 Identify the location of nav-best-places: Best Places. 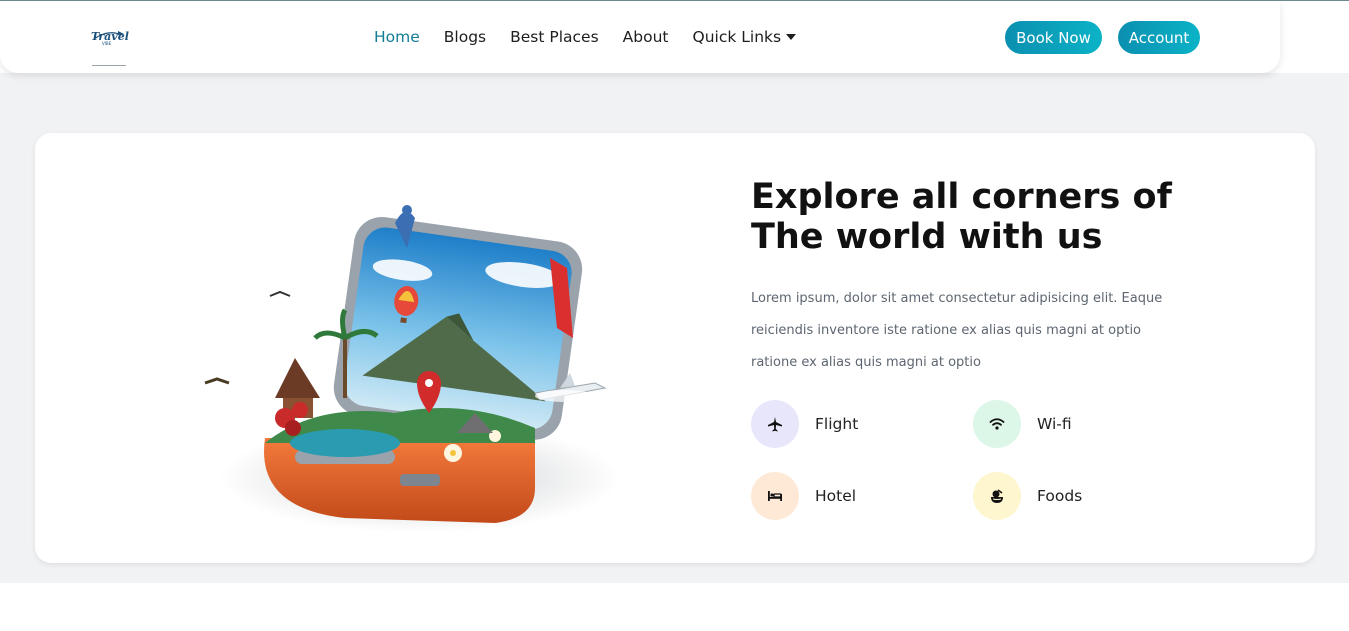
(554, 37).